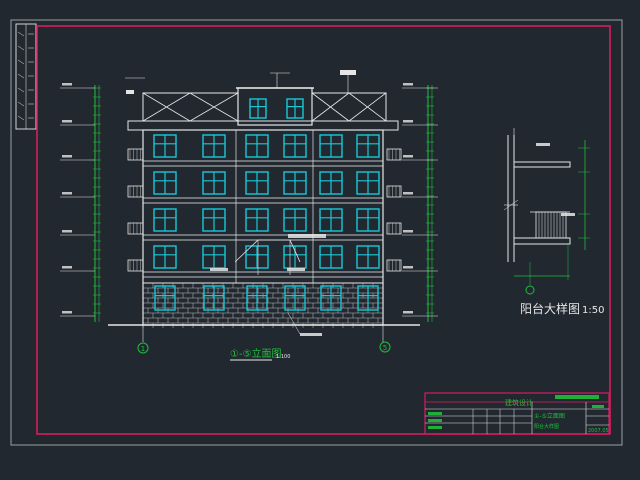 This screenshot has width=640, height=480. Describe the element at coordinates (542, 164) in the screenshot. I see `upper-slab` at that location.